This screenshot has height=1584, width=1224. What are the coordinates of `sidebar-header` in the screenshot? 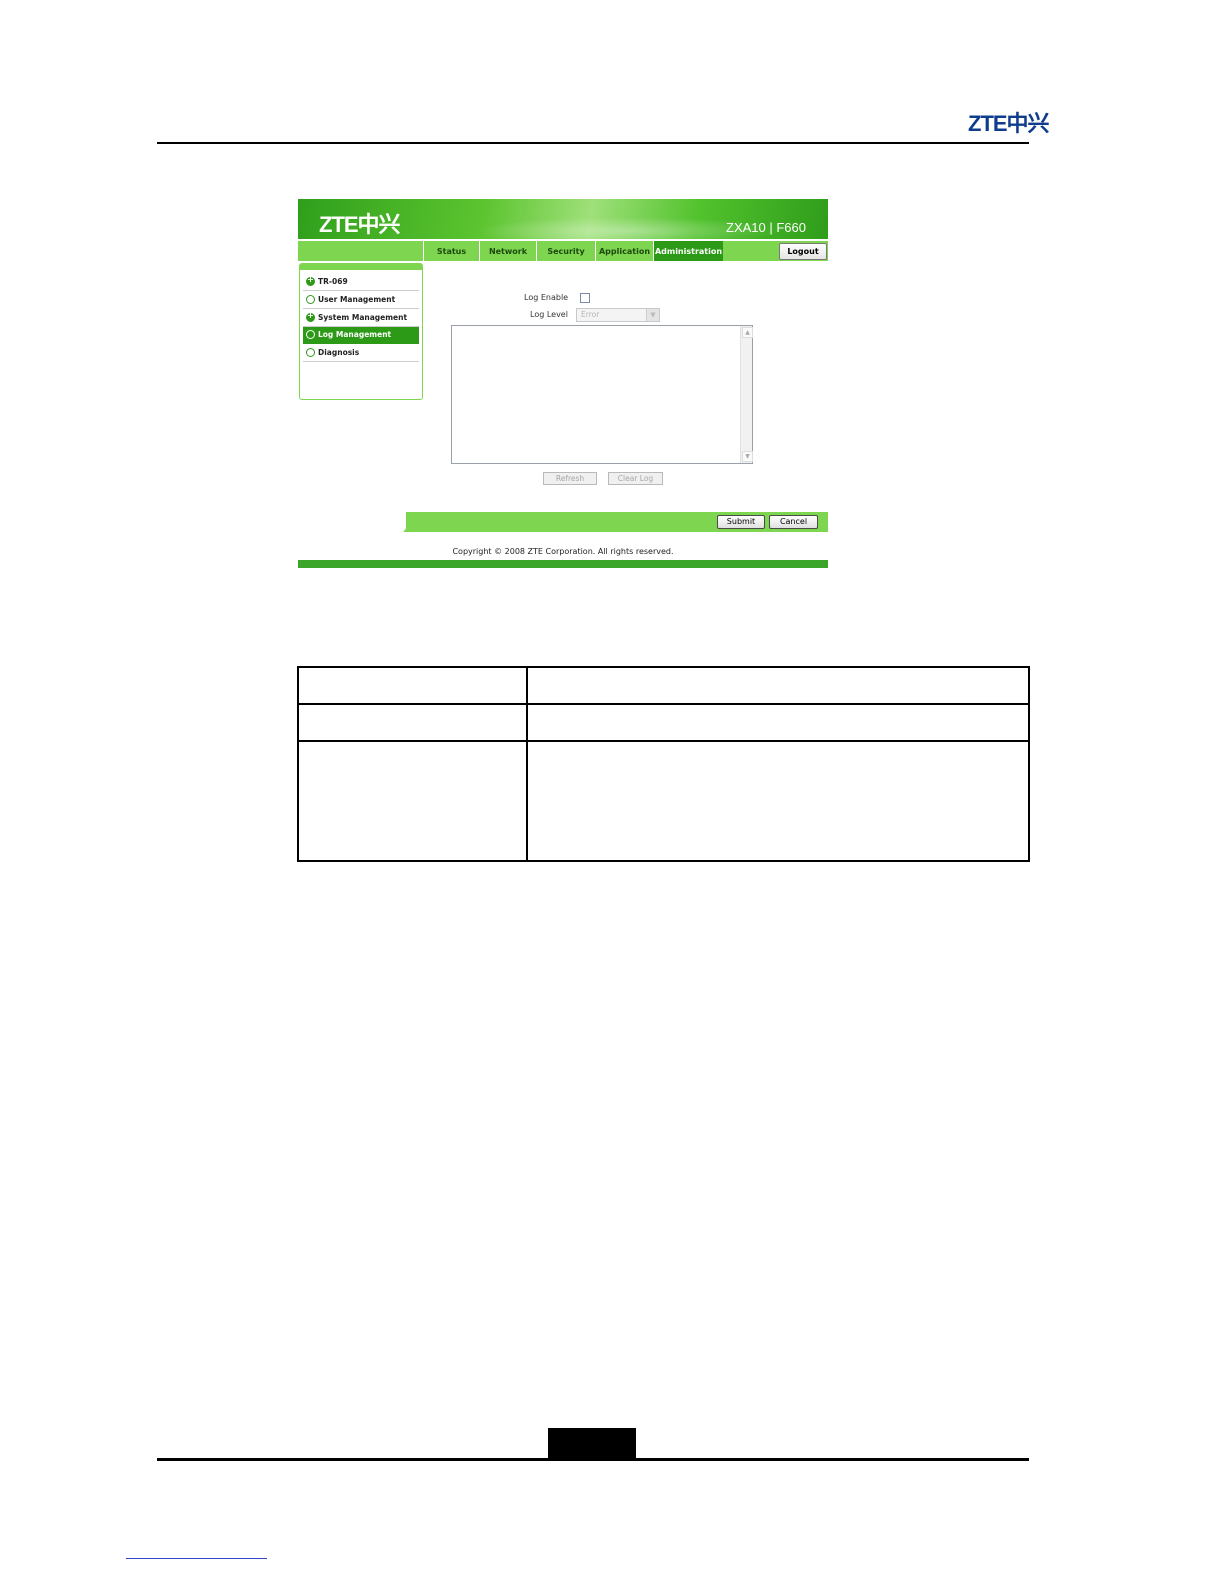 It's located at (361, 267).